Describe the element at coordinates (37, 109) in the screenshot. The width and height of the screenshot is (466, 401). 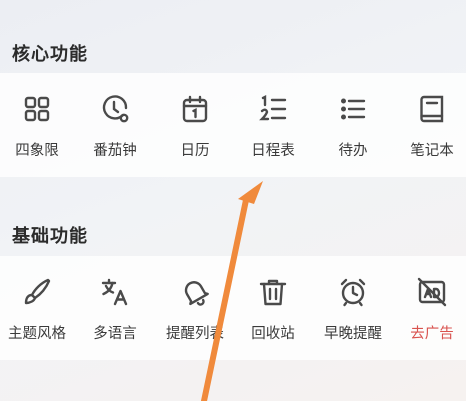
I see `grid-four-icon` at that location.